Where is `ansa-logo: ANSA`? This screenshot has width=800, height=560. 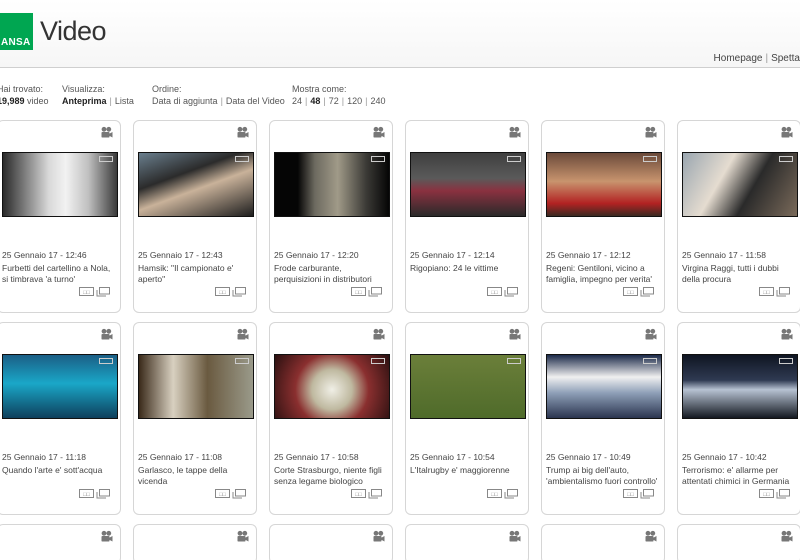 ansa-logo: ANSA is located at coordinates (16, 31).